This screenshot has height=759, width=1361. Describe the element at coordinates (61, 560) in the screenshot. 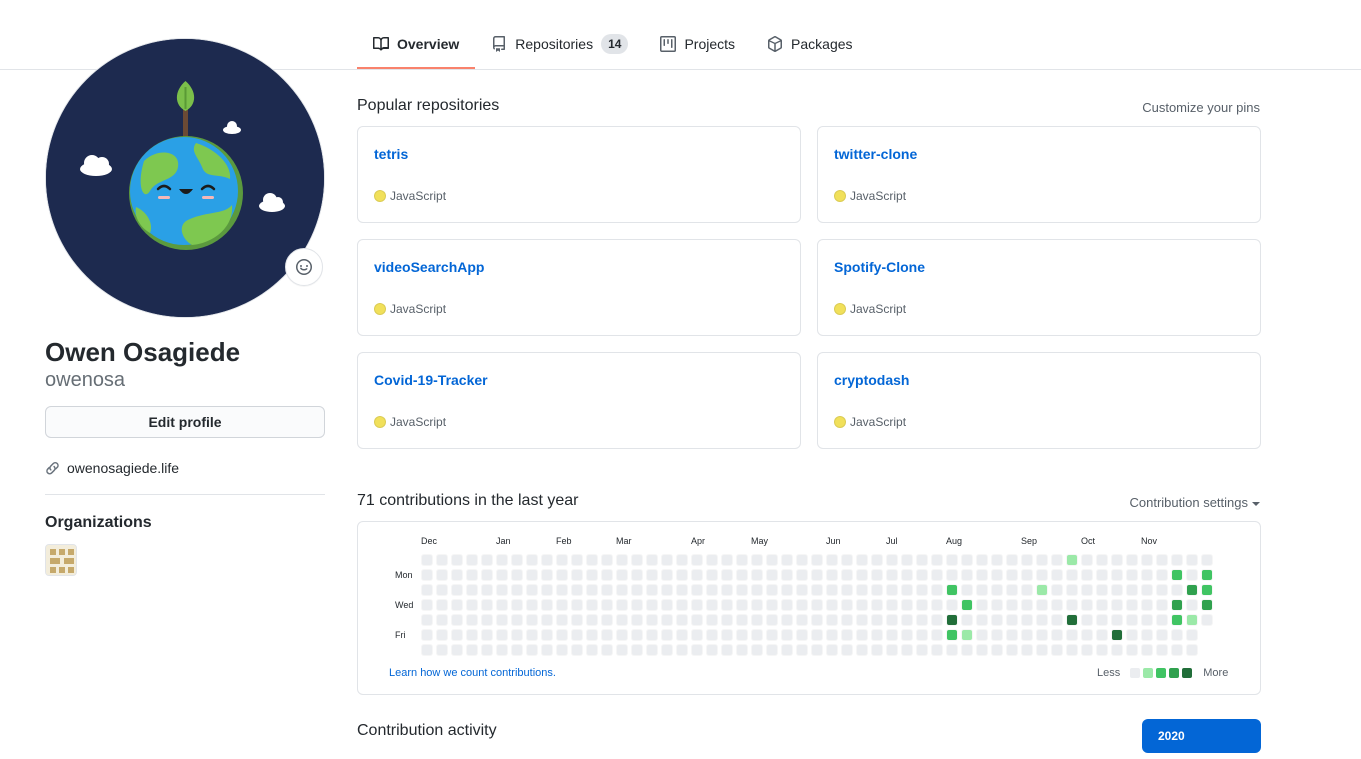

I see `organization-avatar` at that location.